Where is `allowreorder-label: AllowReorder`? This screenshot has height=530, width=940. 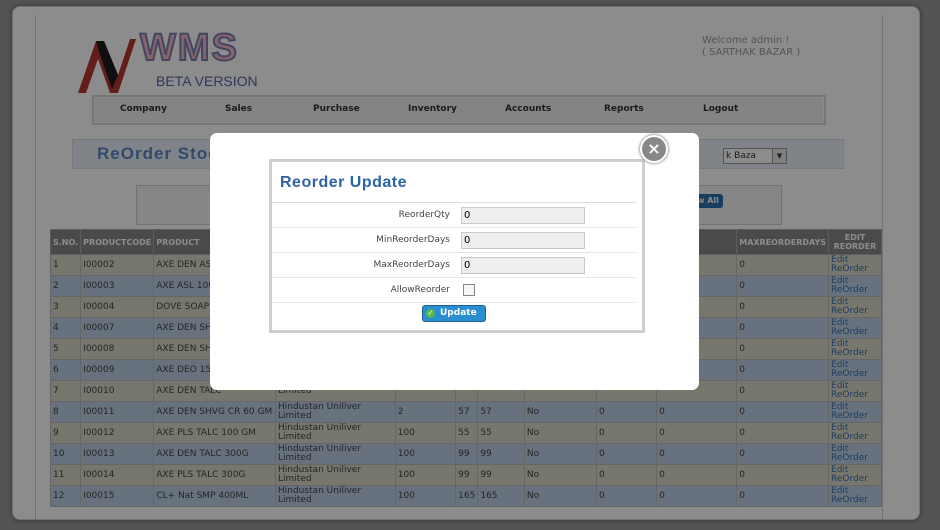
allowreorder-label: AllowReorder is located at coordinates (420, 290).